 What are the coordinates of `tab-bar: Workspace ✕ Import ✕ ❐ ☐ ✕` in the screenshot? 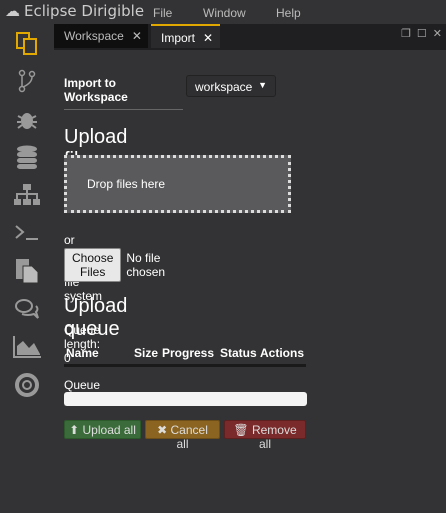 It's located at (250, 37).